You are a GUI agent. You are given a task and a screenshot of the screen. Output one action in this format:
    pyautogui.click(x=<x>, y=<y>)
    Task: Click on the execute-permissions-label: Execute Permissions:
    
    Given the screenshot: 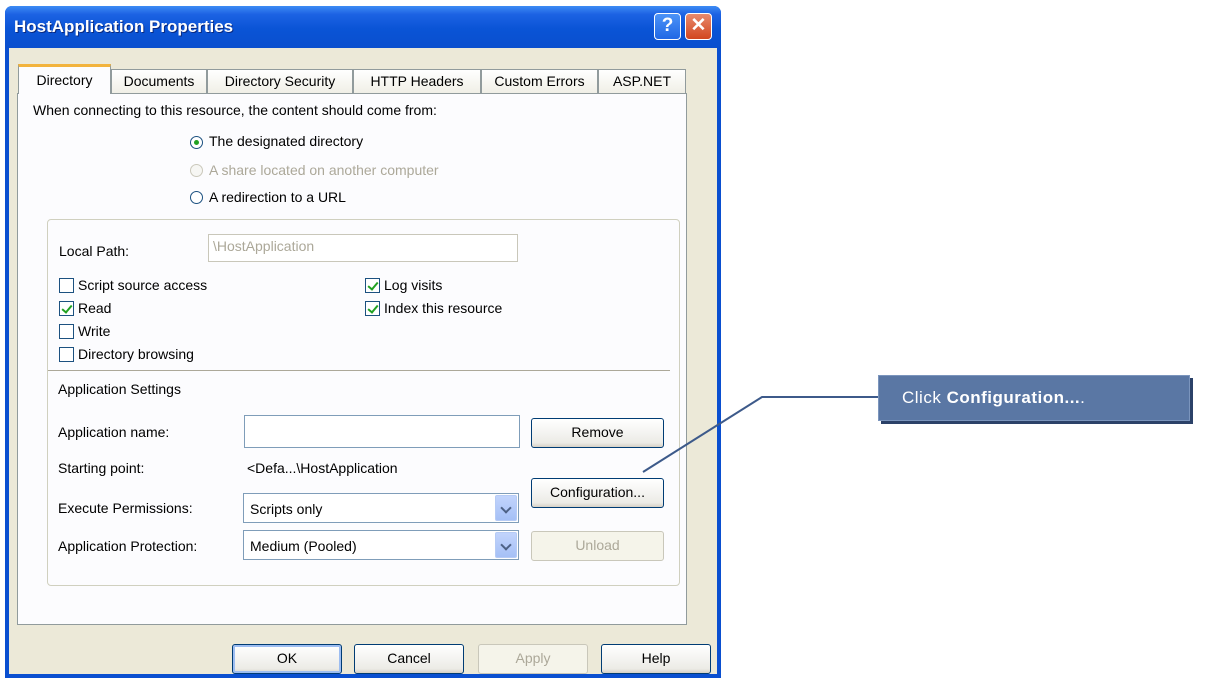 What is the action you would take?
    pyautogui.click(x=125, y=508)
    